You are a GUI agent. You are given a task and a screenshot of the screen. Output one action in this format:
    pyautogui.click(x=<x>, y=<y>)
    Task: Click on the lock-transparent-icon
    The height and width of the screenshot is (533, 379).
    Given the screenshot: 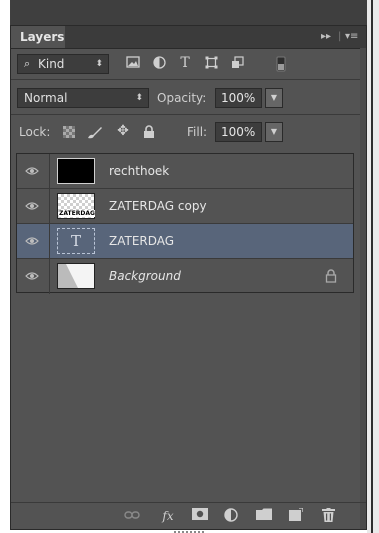 What is the action you would take?
    pyautogui.click(x=69, y=133)
    